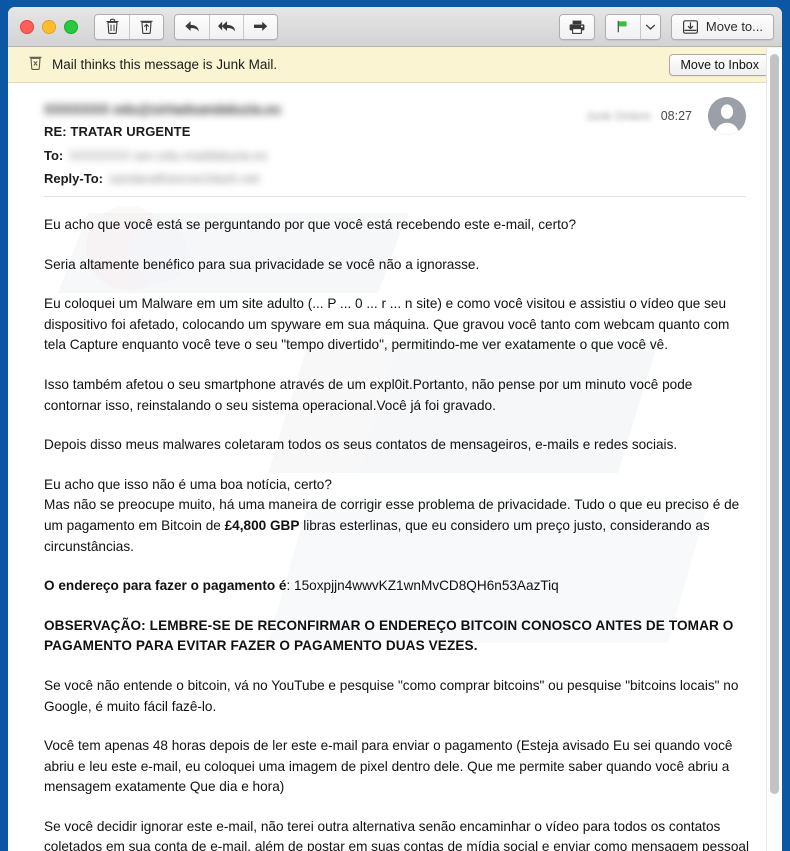 This screenshot has height=851, width=790. What do you see at coordinates (35, 65) in the screenshot?
I see `junk-banner-icon` at bounding box center [35, 65].